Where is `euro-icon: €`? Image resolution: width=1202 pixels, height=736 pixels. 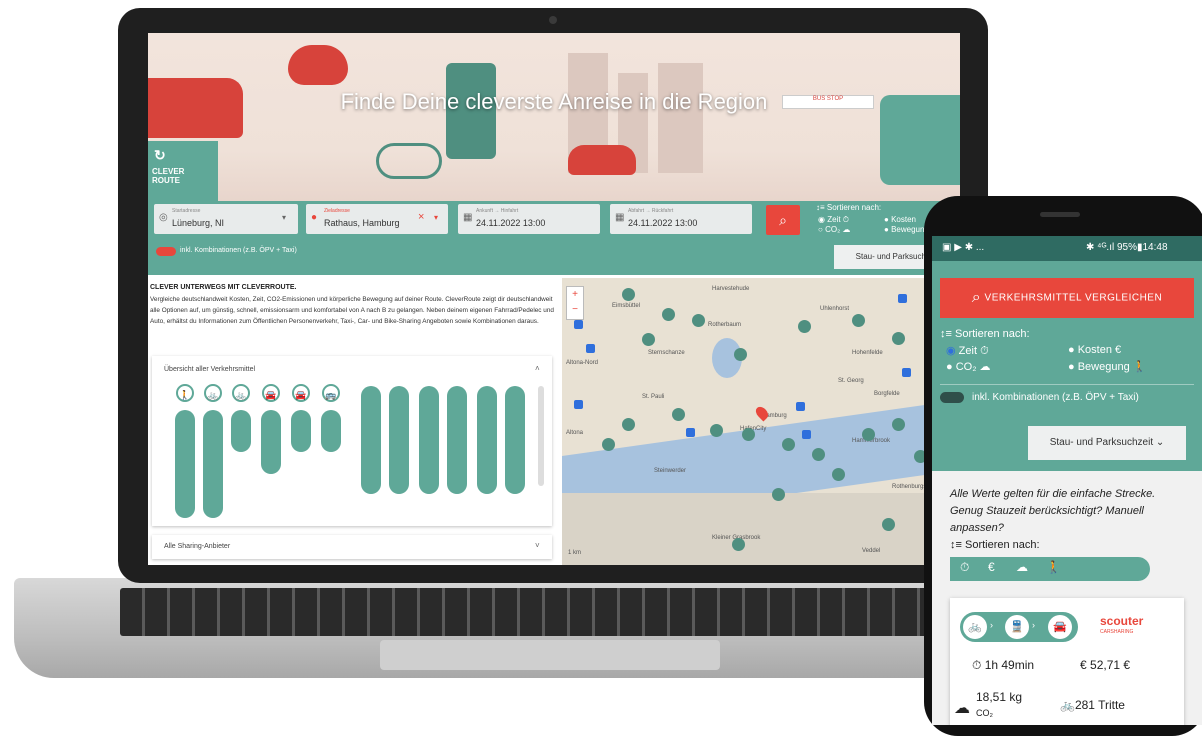 euro-icon: € is located at coordinates (1118, 350).